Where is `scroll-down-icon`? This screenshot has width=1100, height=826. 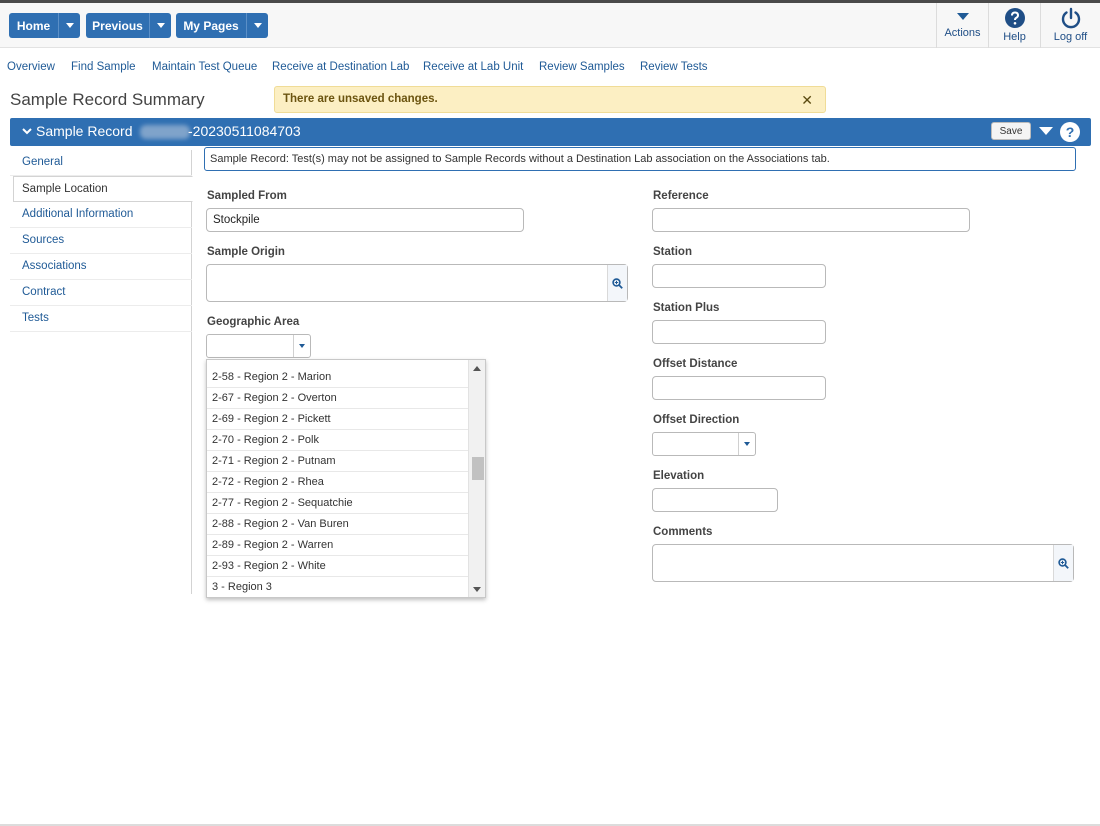
scroll-down-icon is located at coordinates (477, 589).